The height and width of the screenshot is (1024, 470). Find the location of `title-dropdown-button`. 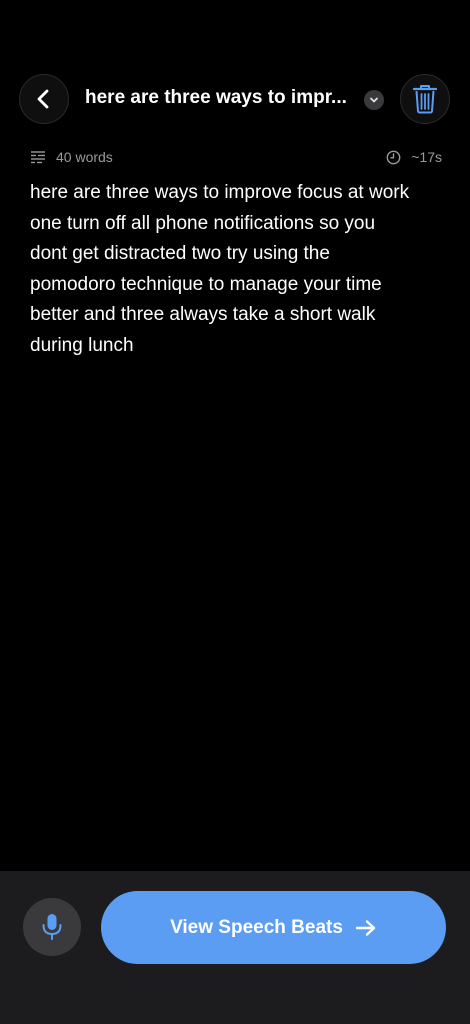

title-dropdown-button is located at coordinates (374, 100).